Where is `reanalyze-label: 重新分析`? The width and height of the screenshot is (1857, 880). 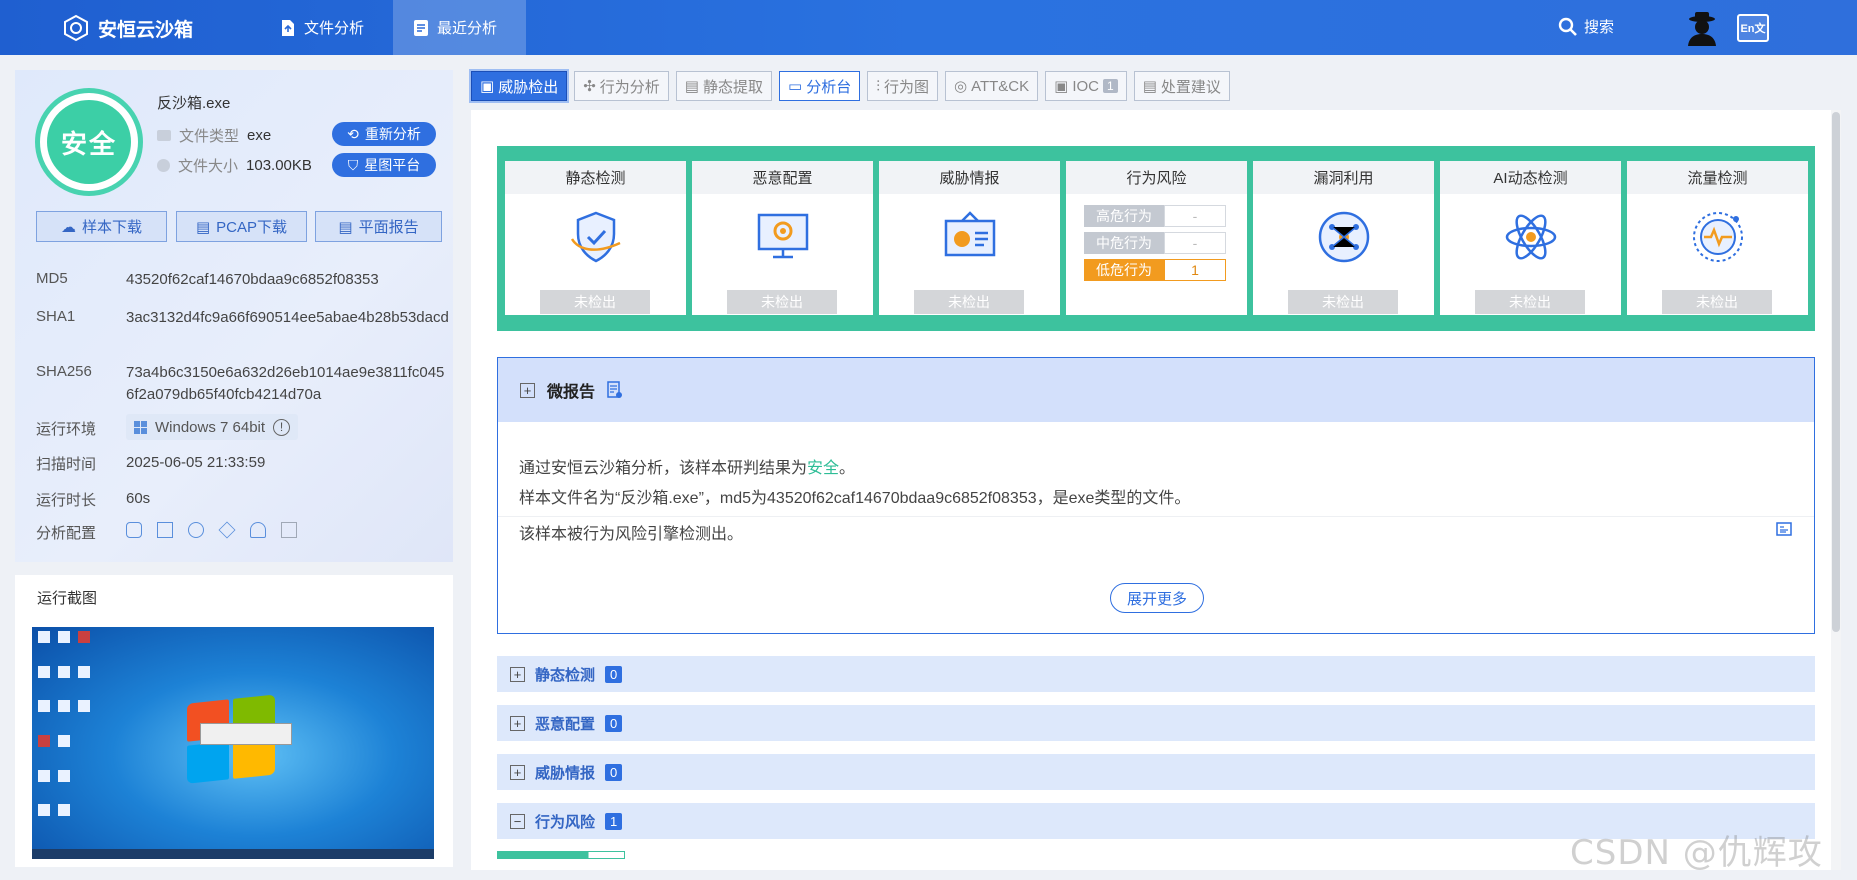 reanalyze-label: 重新分析 is located at coordinates (392, 134).